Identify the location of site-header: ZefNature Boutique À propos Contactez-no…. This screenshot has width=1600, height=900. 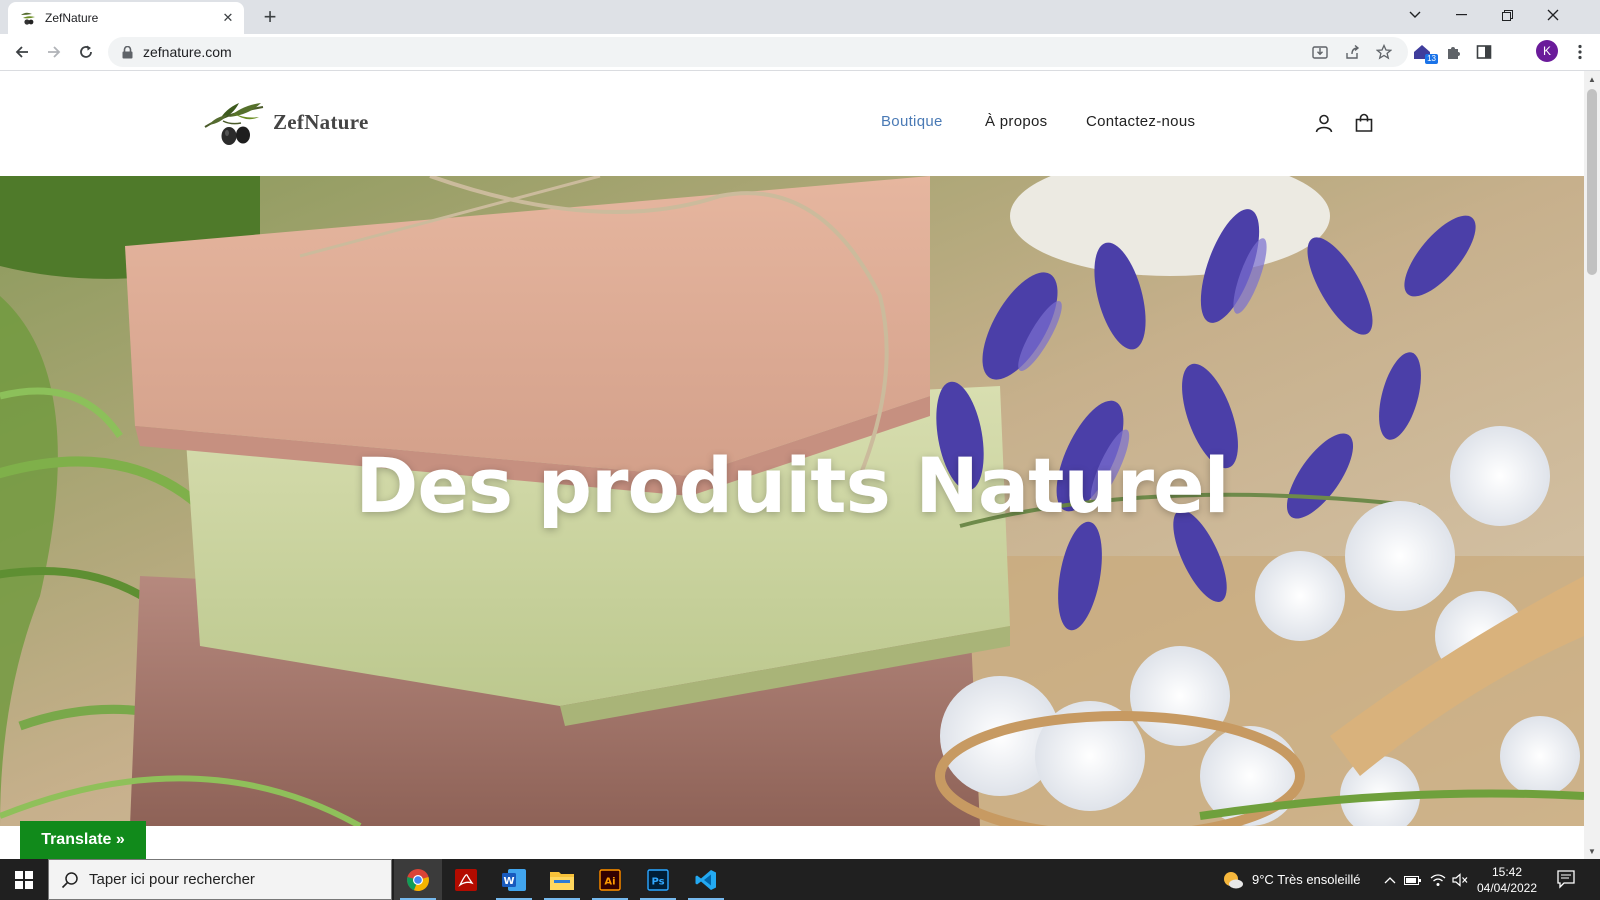
(792, 123).